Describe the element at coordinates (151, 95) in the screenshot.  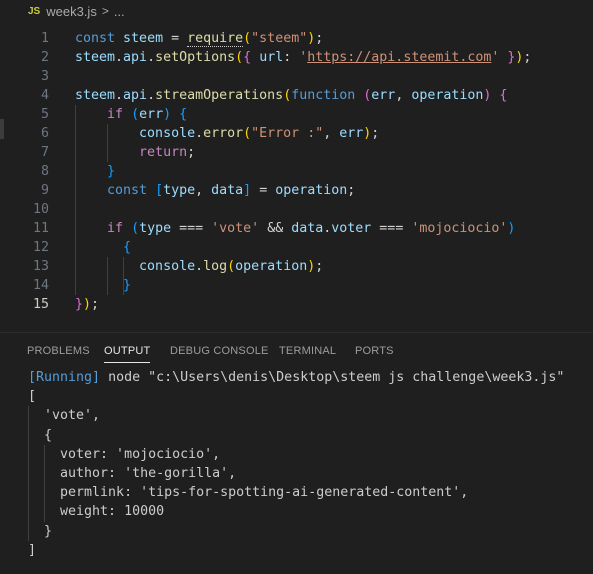
I see `code-token: .` at that location.